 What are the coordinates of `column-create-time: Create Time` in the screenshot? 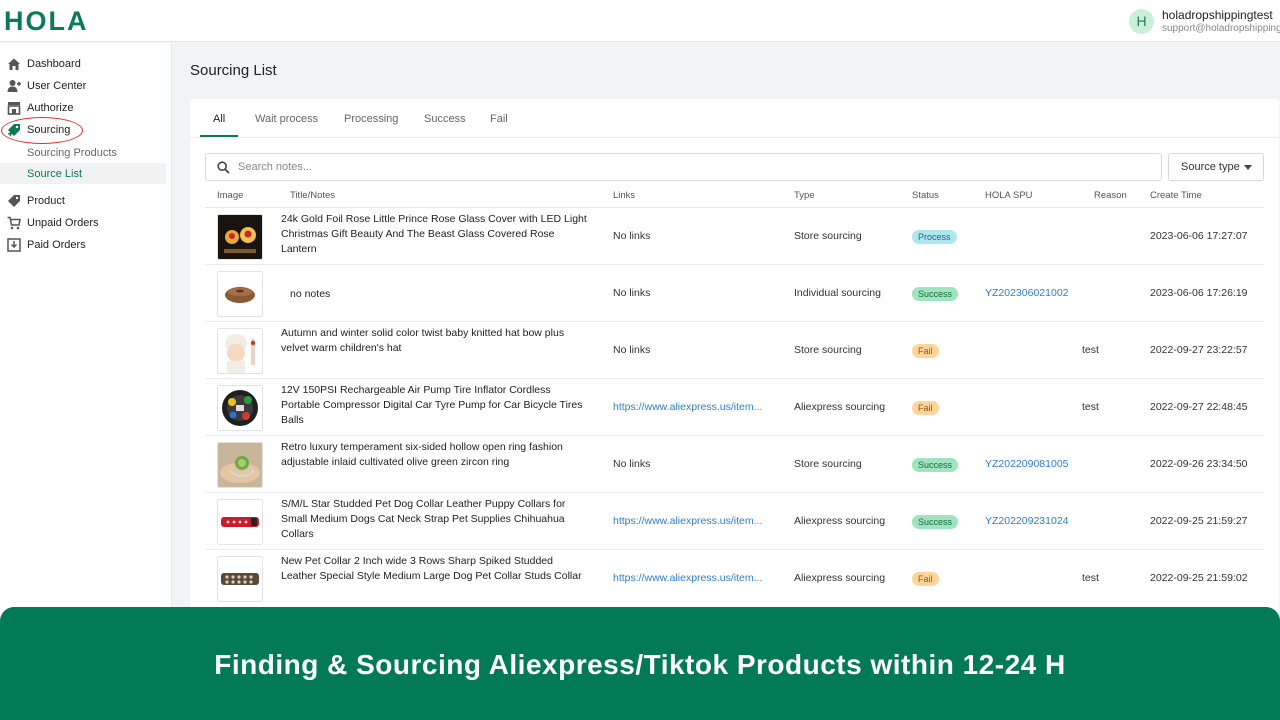 It's located at (1176, 195).